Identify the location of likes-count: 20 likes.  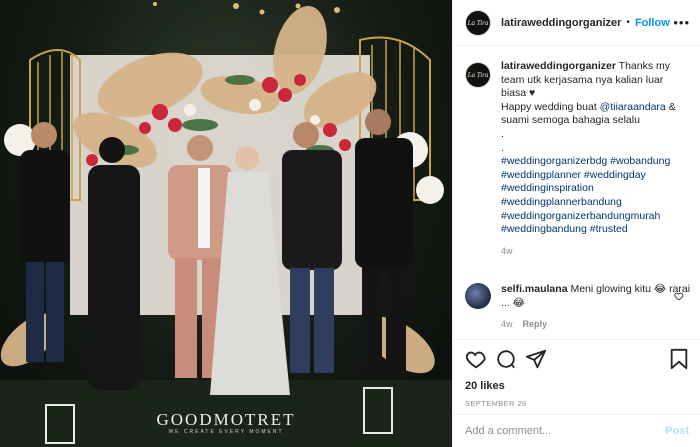
(577, 386).